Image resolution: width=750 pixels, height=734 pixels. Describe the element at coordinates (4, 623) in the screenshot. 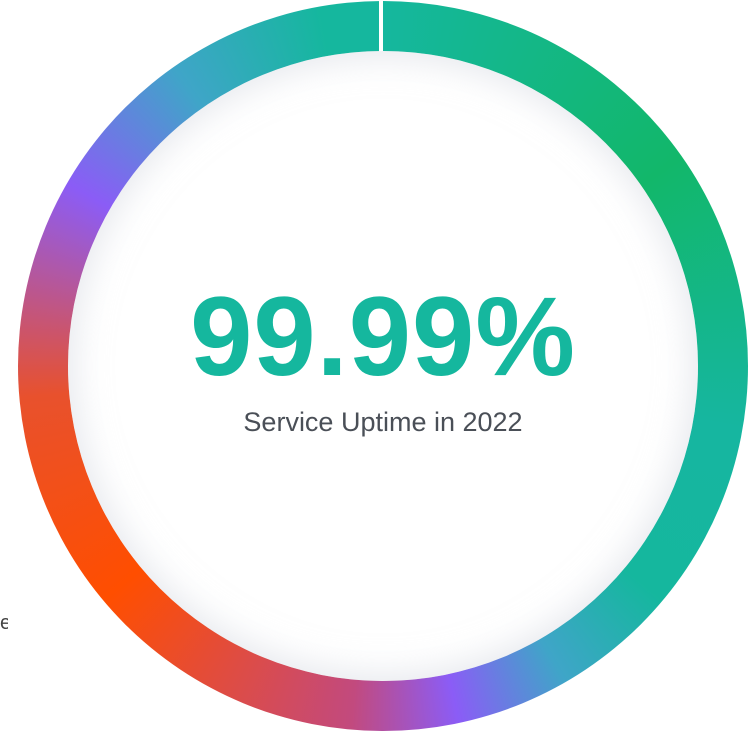

I see `clipped-edge-text: e` at that location.